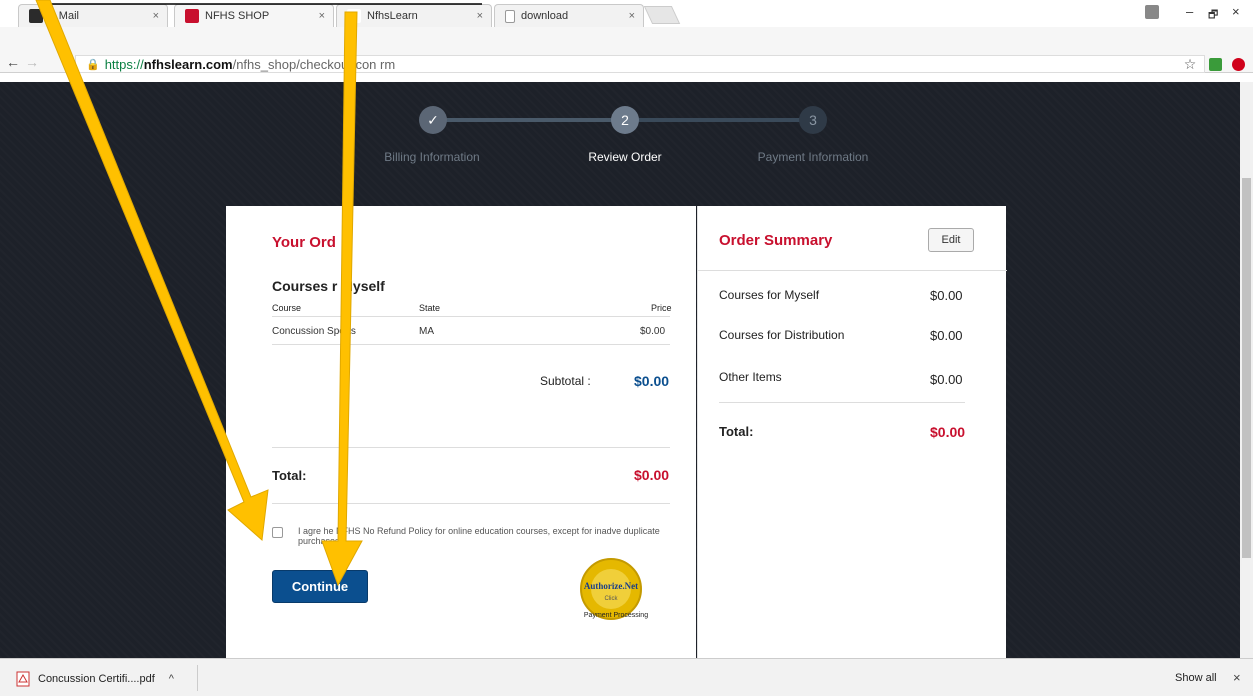 The width and height of the screenshot is (1253, 696). I want to click on mail-icon, so click(36, 16).